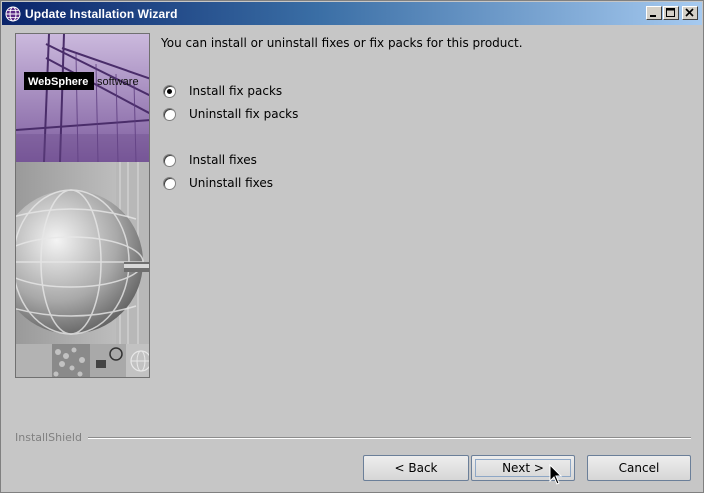 The height and width of the screenshot is (493, 704). Describe the element at coordinates (169, 91) in the screenshot. I see `radio-install-fix-packs` at that location.